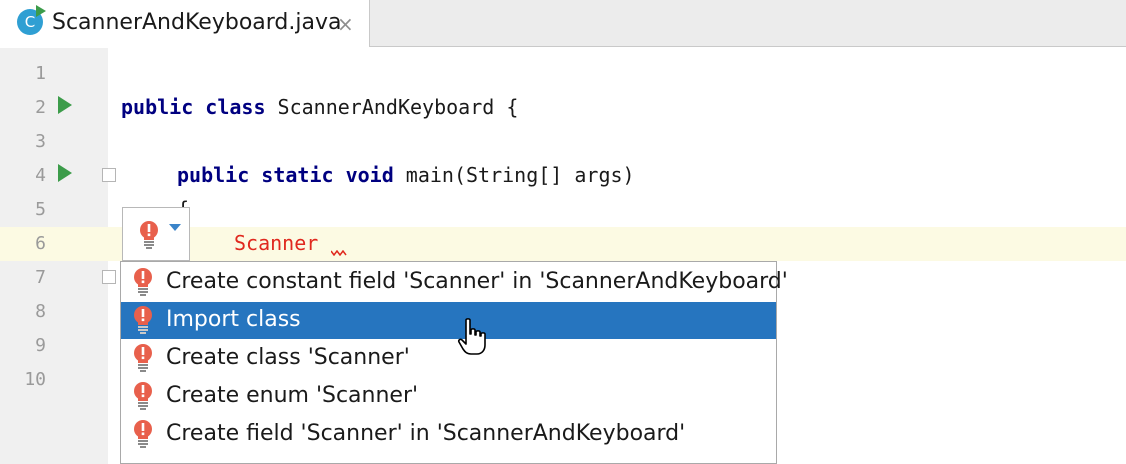  What do you see at coordinates (339, 253) in the screenshot?
I see `error-squiggle` at bounding box center [339, 253].